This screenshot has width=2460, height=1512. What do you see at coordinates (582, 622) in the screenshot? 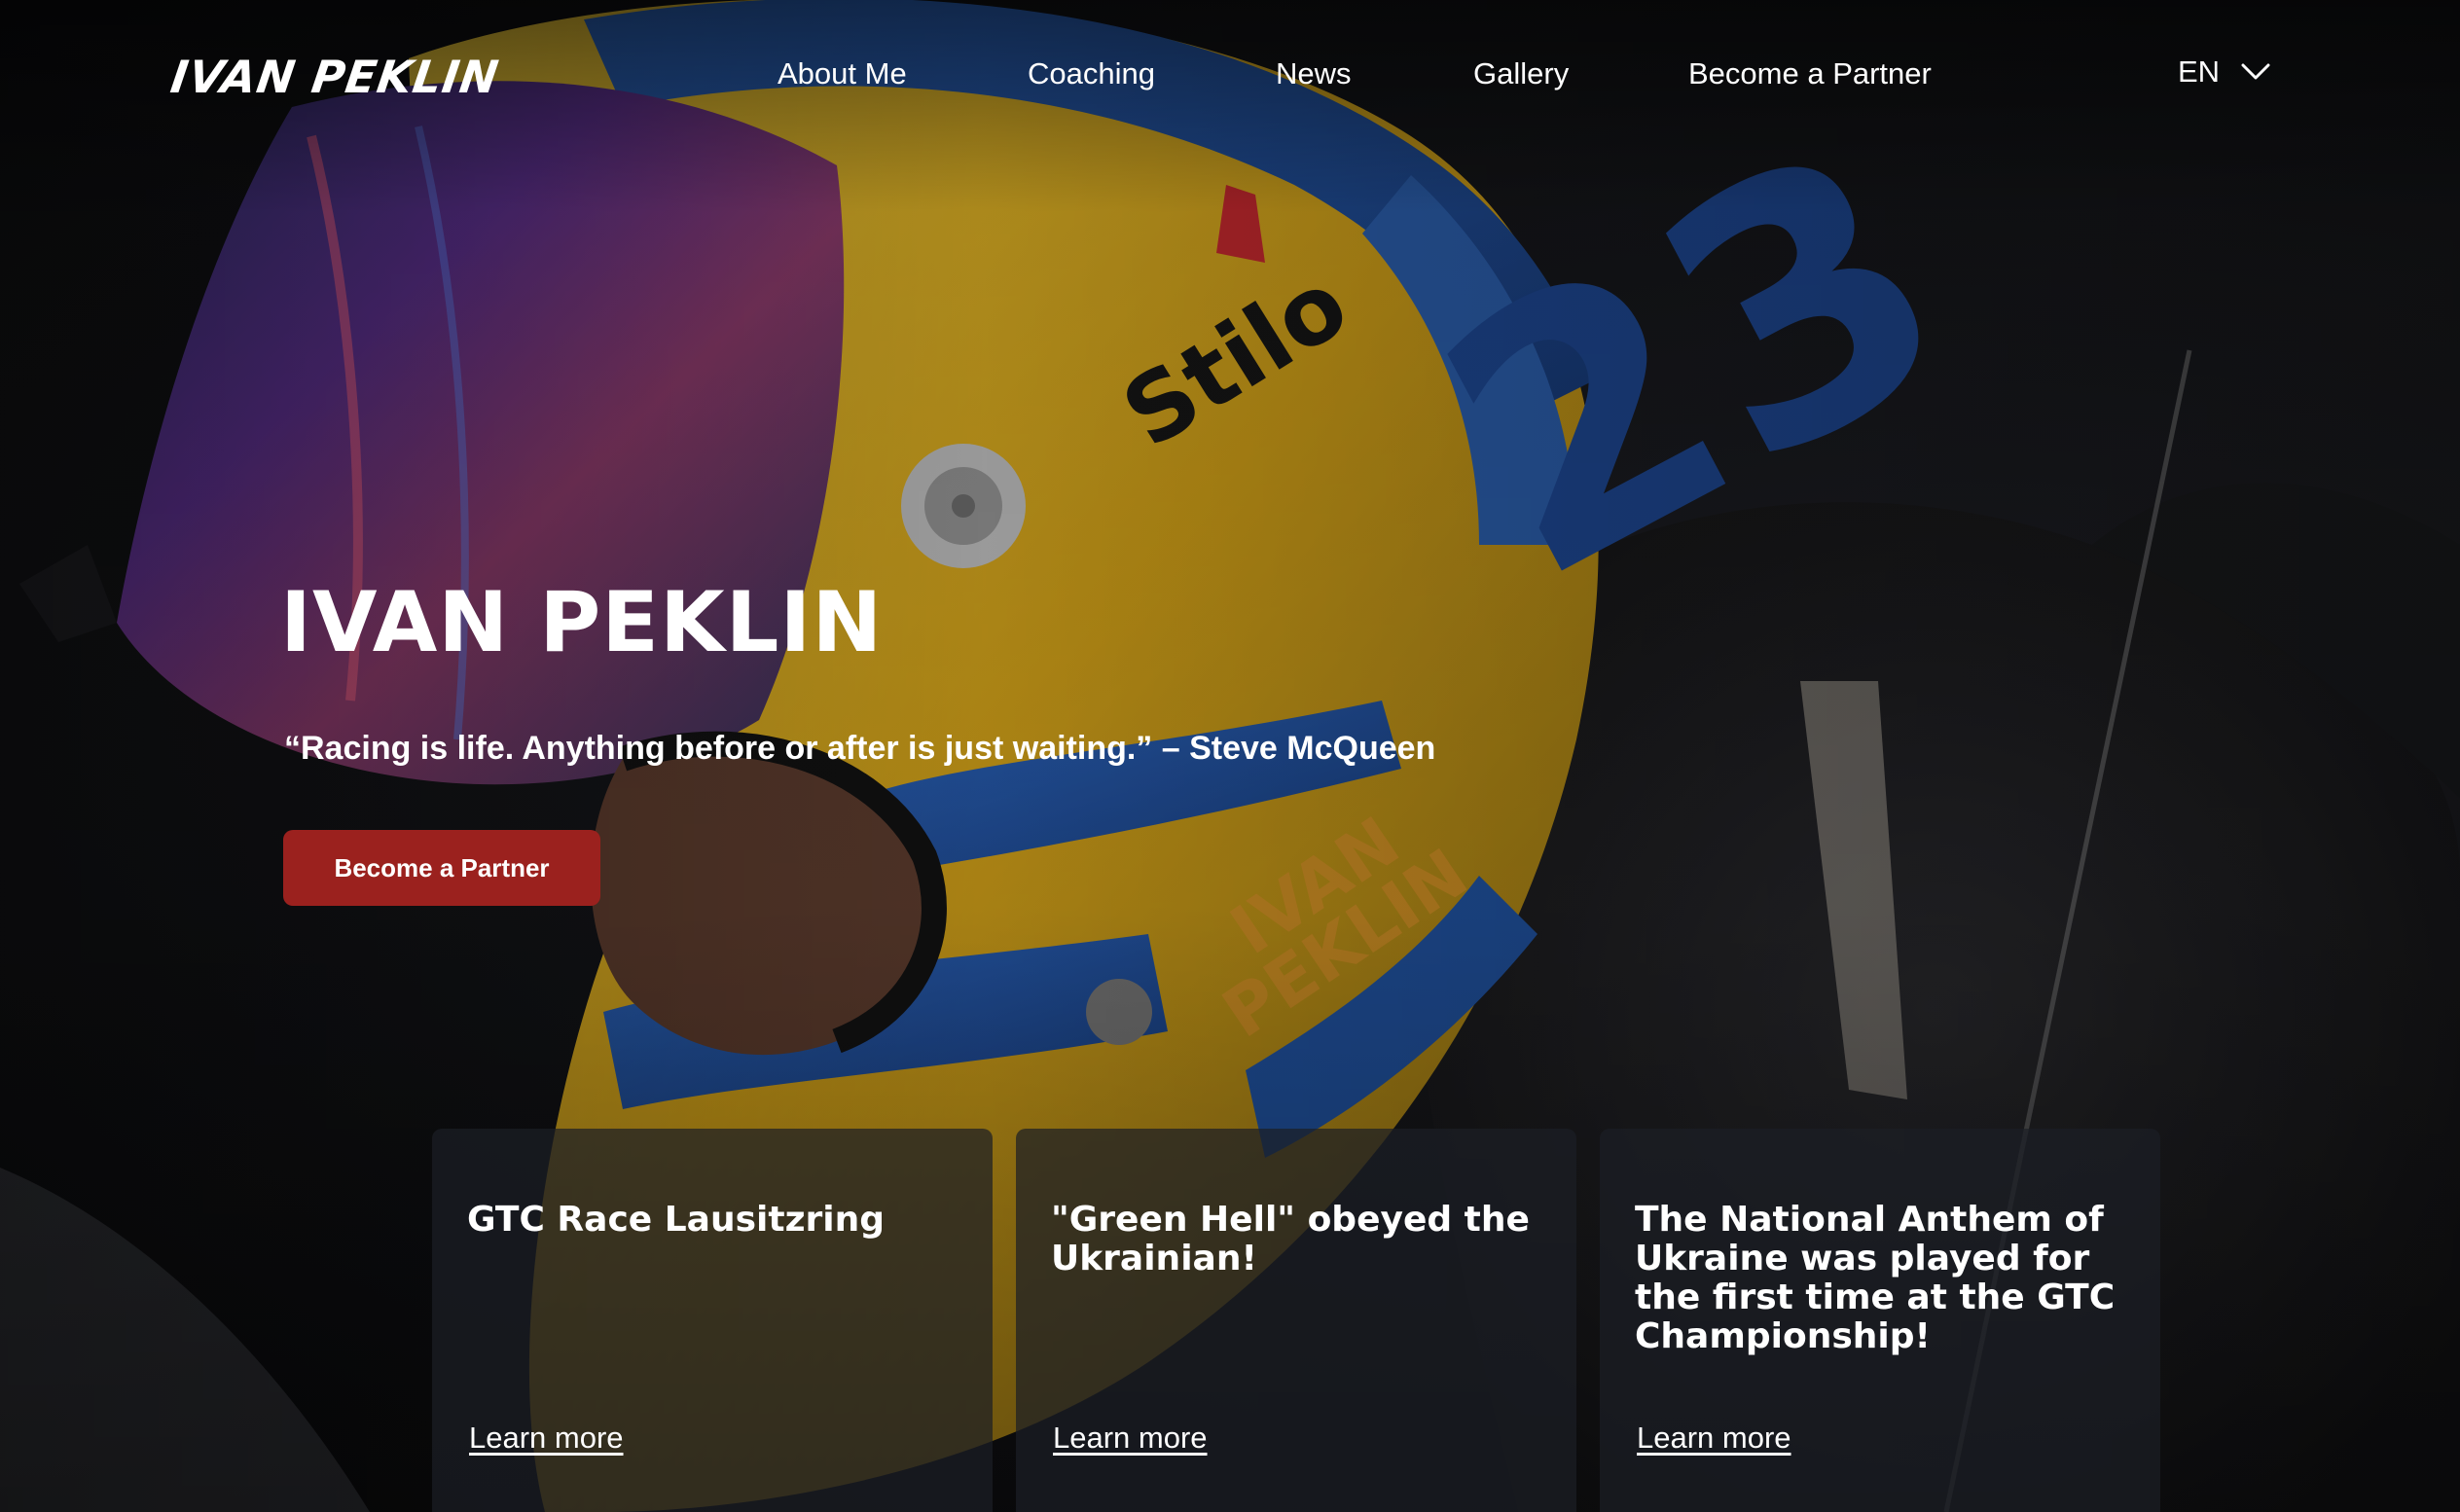
I see `hero-title: IVAN PEKLIN` at bounding box center [582, 622].